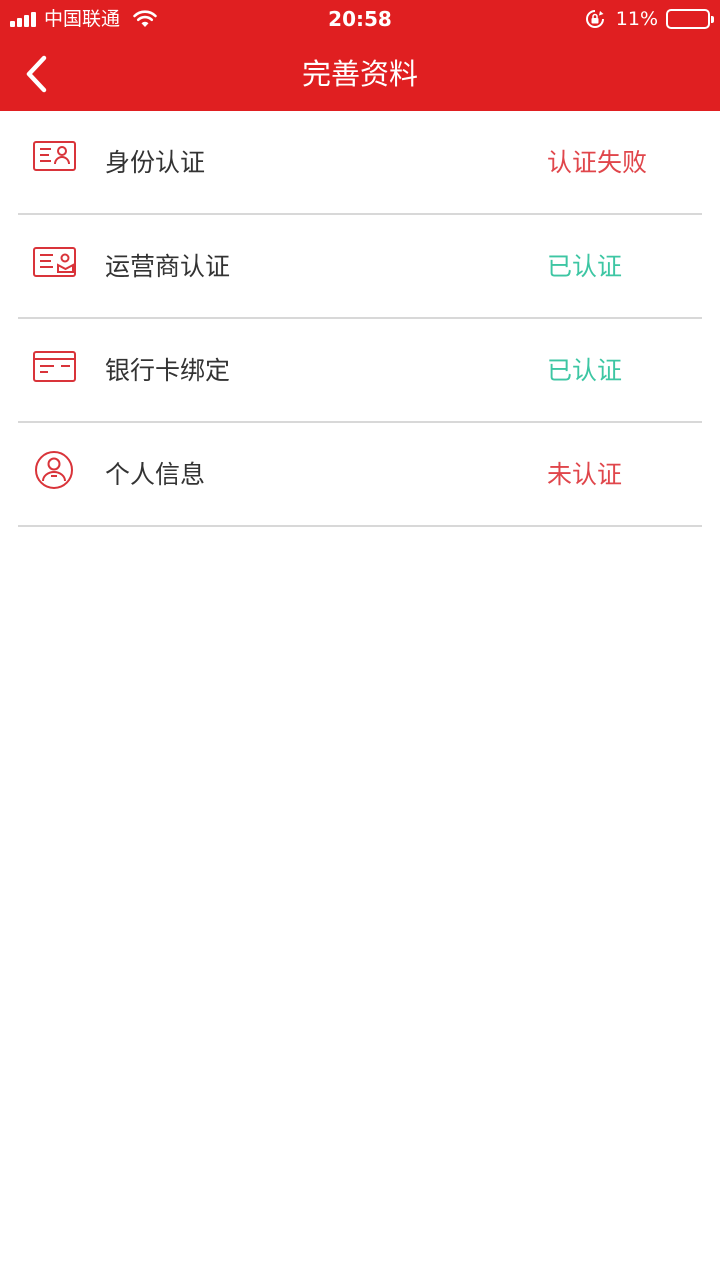 The height and width of the screenshot is (1280, 720). What do you see at coordinates (585, 474) in the screenshot?
I see `status-text: 未认证` at bounding box center [585, 474].